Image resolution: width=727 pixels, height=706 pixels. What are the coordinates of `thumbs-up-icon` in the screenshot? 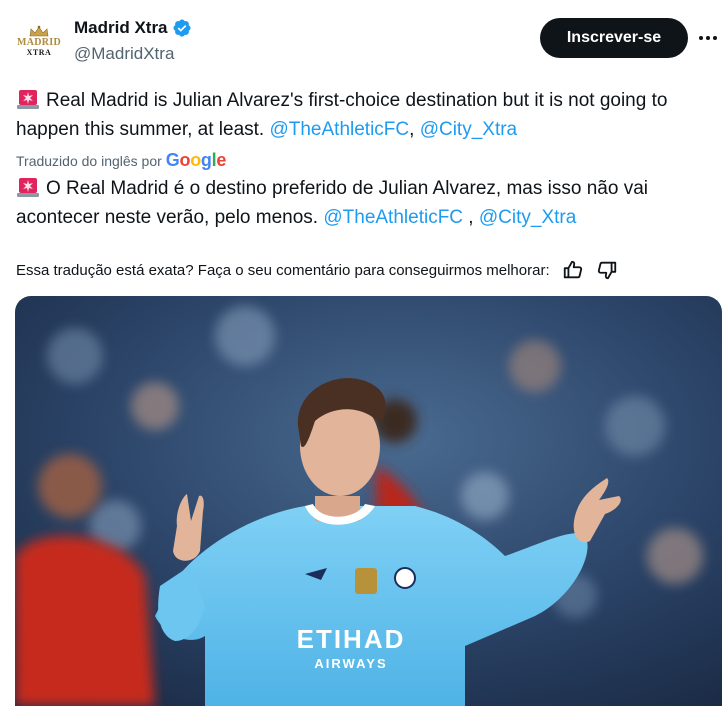 It's located at (573, 270).